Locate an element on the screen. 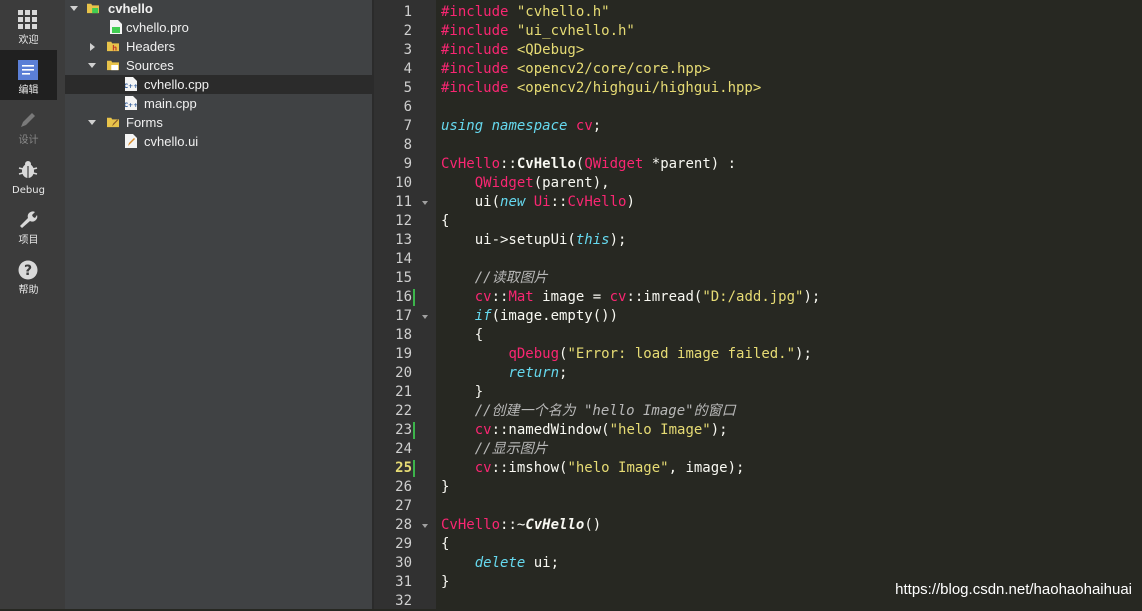 The image size is (1142, 611). code-token: ) is located at coordinates (630, 202).